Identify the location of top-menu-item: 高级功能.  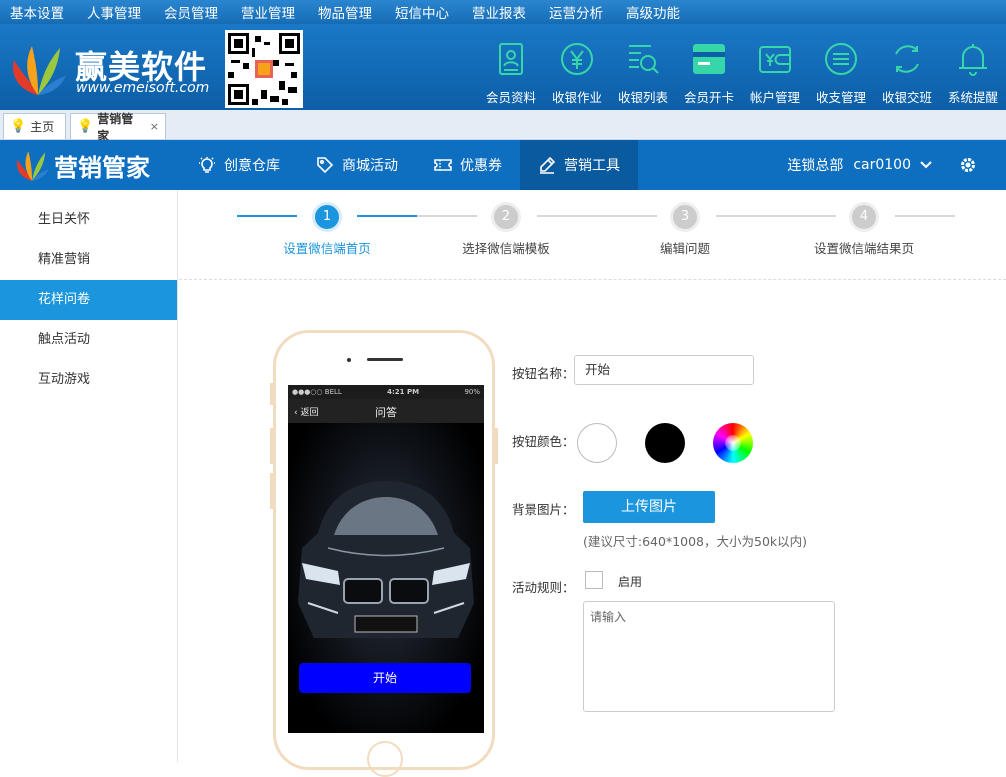
(653, 12).